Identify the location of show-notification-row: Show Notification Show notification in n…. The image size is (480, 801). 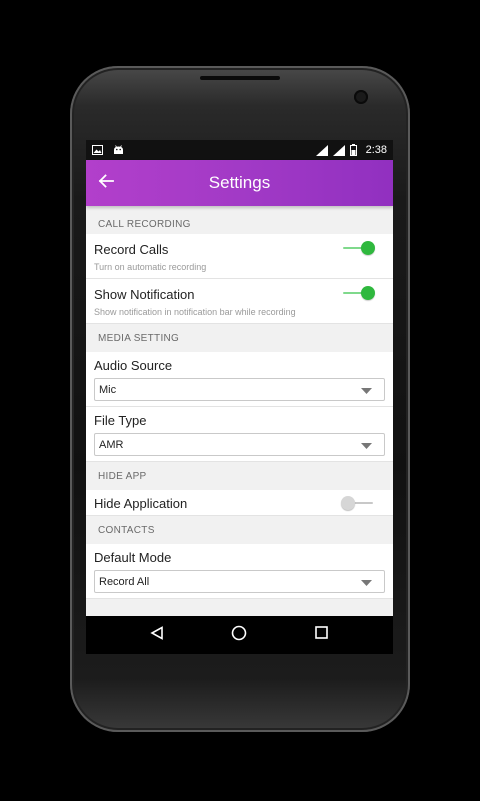
(239, 301).